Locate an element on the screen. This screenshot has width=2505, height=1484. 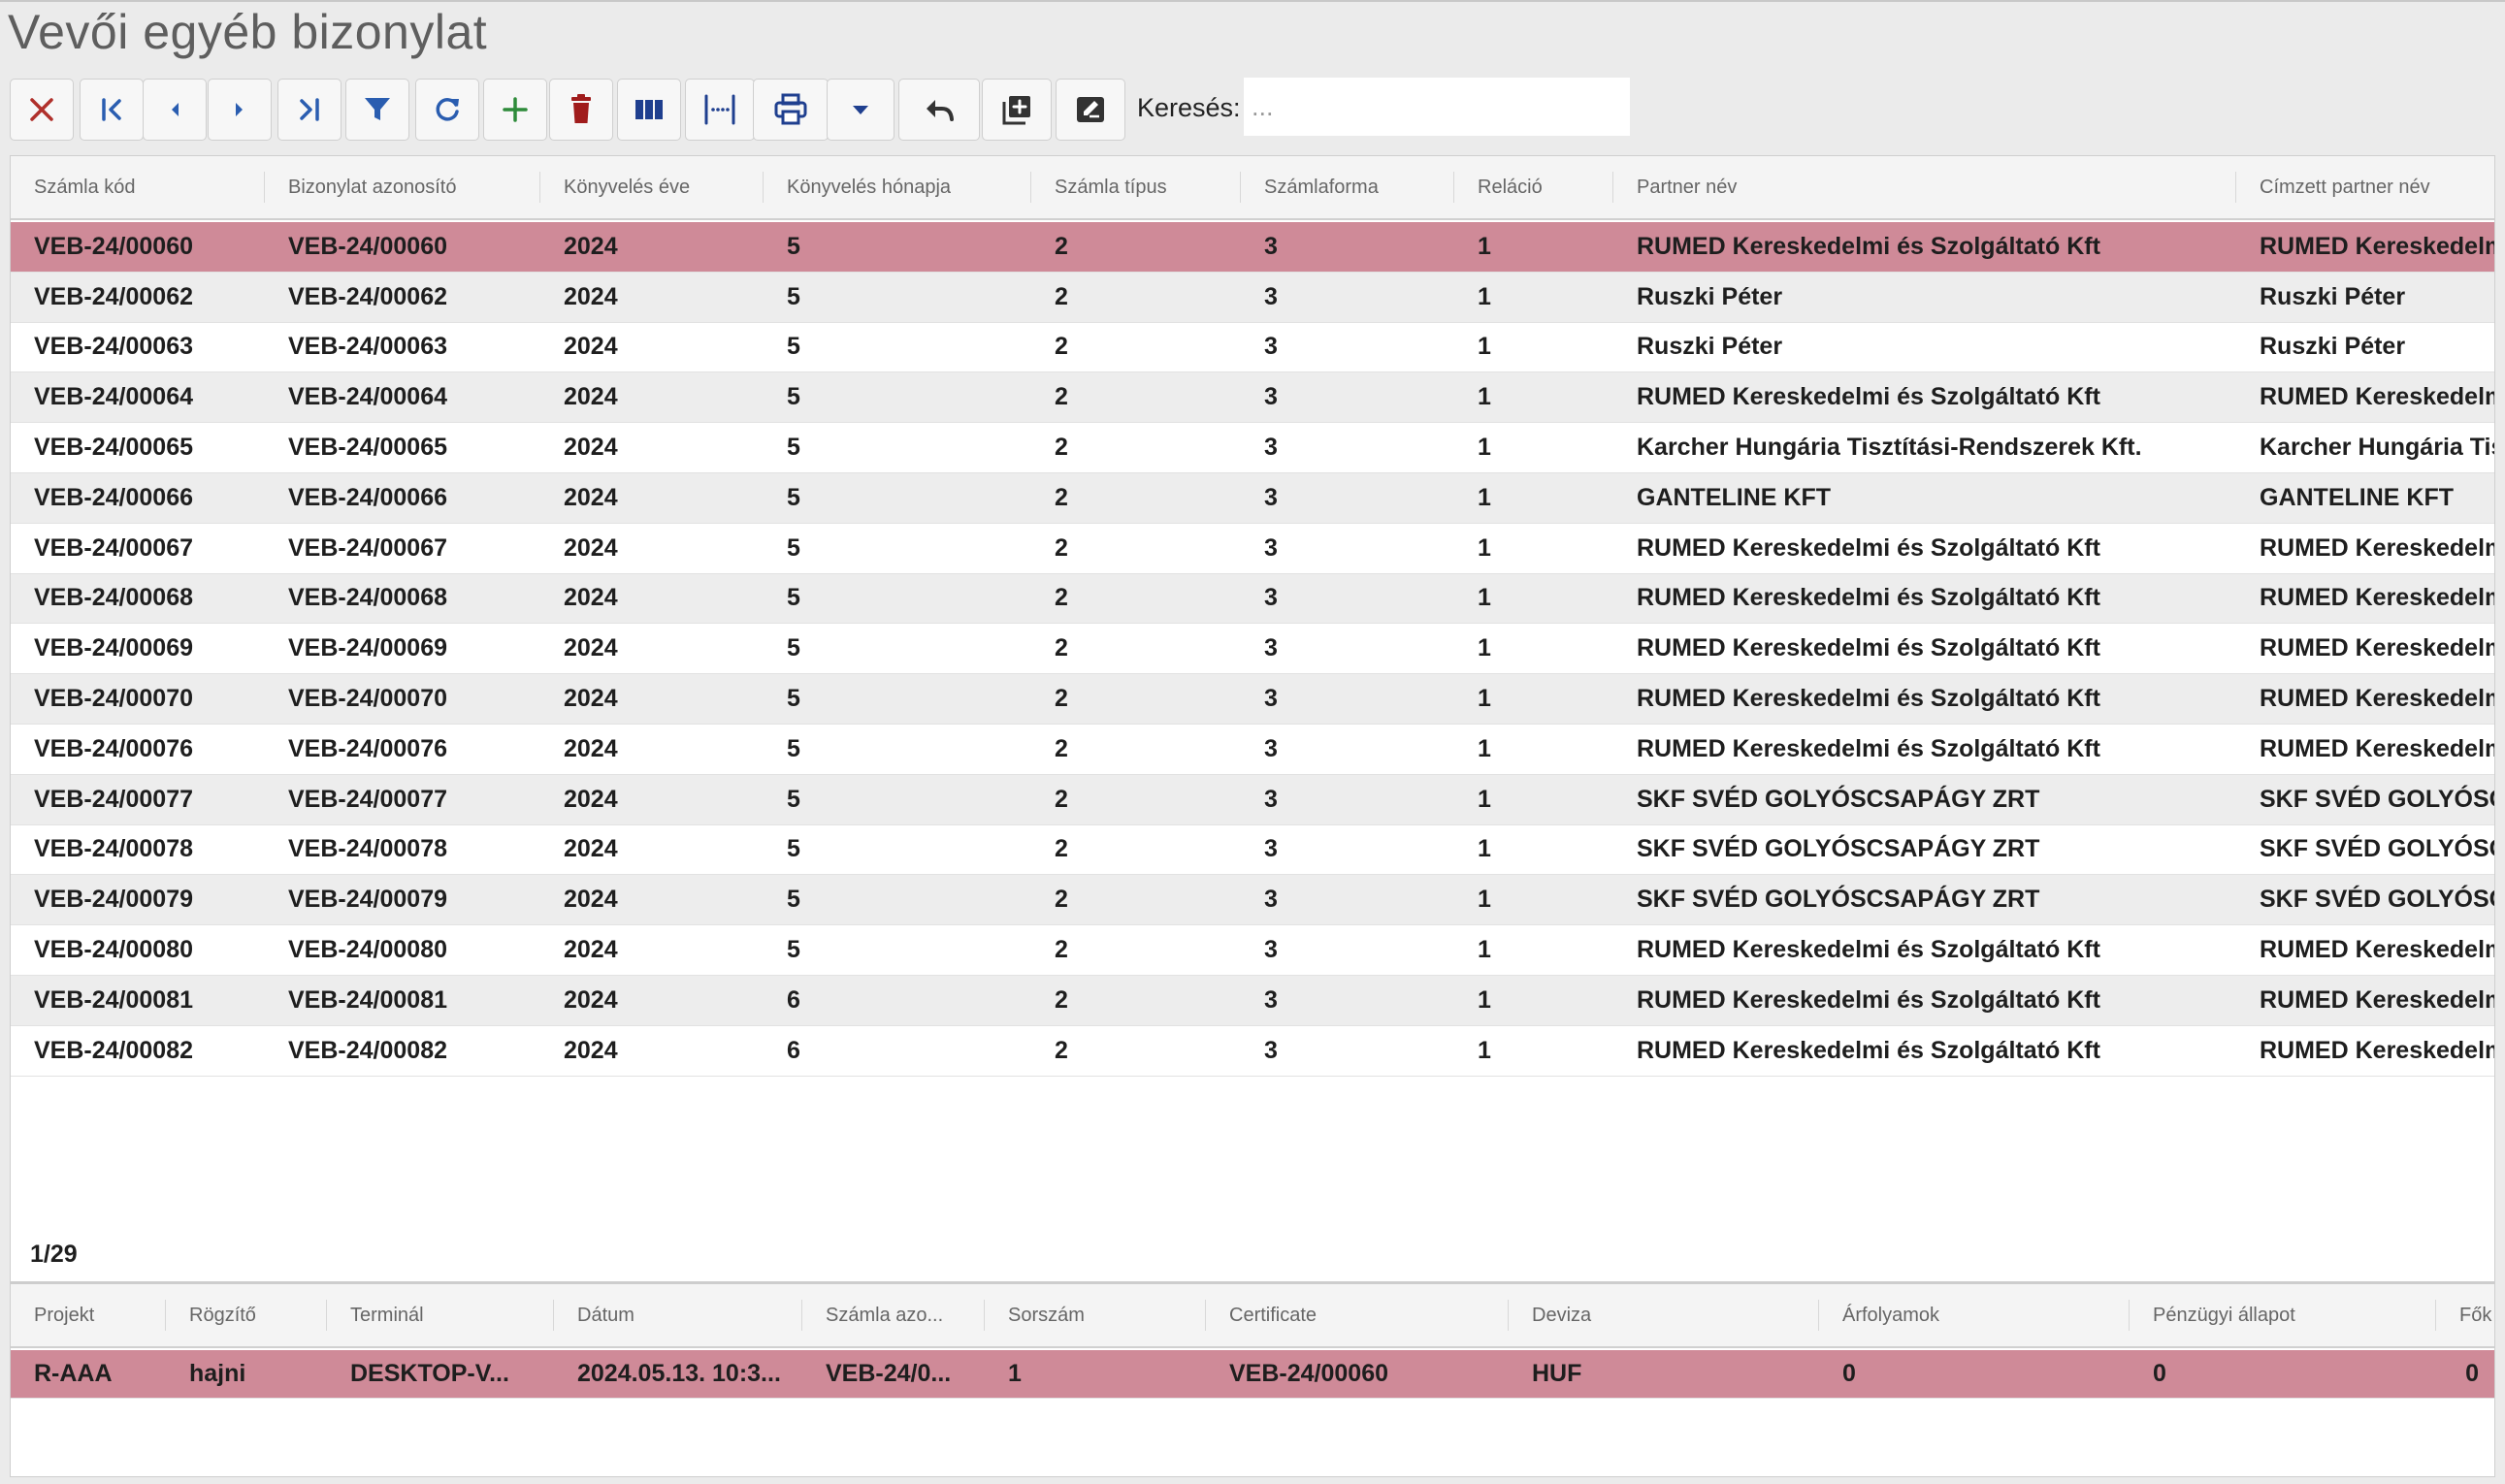
table-cell: VEB-24/00064 is located at coordinates (368, 397).